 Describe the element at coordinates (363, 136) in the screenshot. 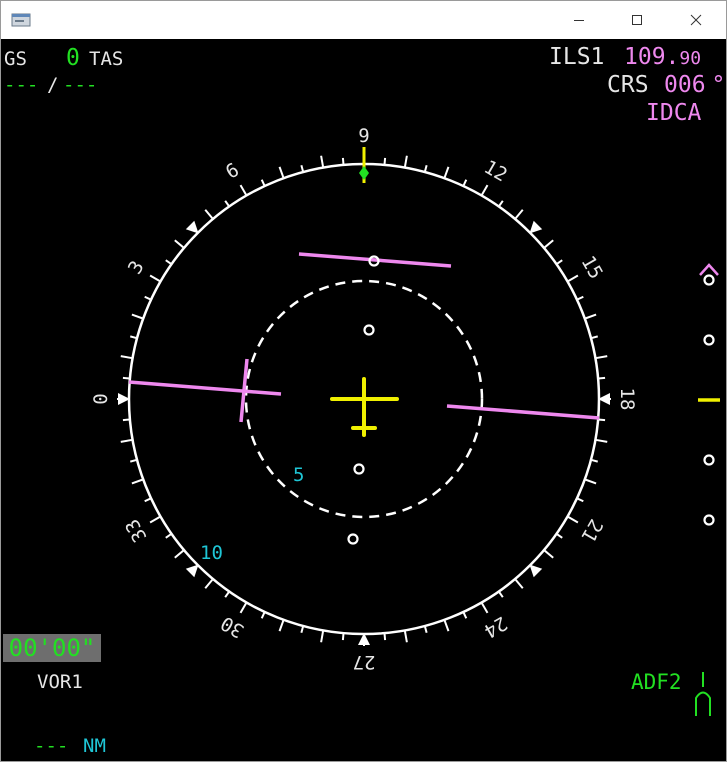

I see `compass-label: 9` at that location.